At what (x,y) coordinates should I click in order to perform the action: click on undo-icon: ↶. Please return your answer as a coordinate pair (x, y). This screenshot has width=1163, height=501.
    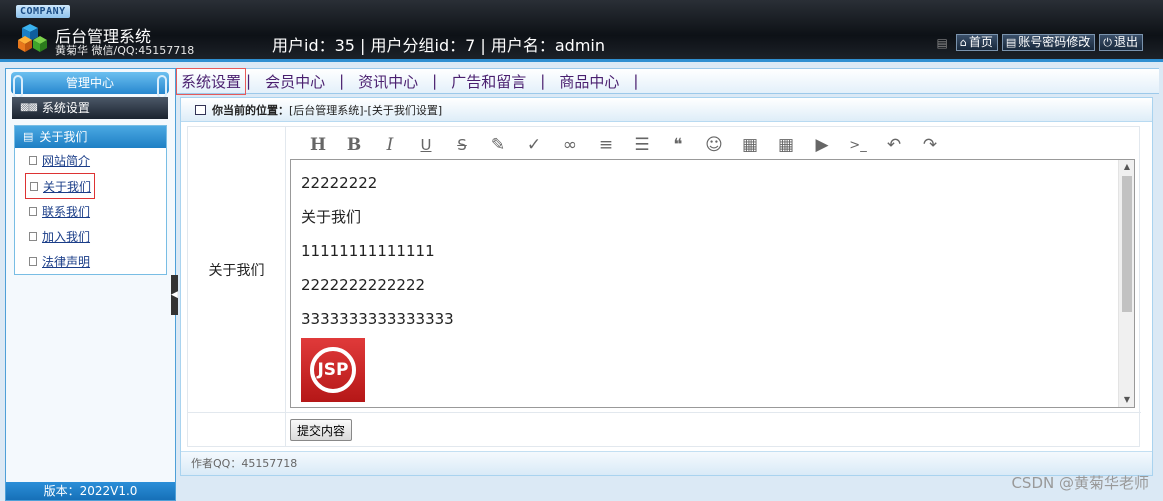
    Looking at the image, I should click on (894, 145).